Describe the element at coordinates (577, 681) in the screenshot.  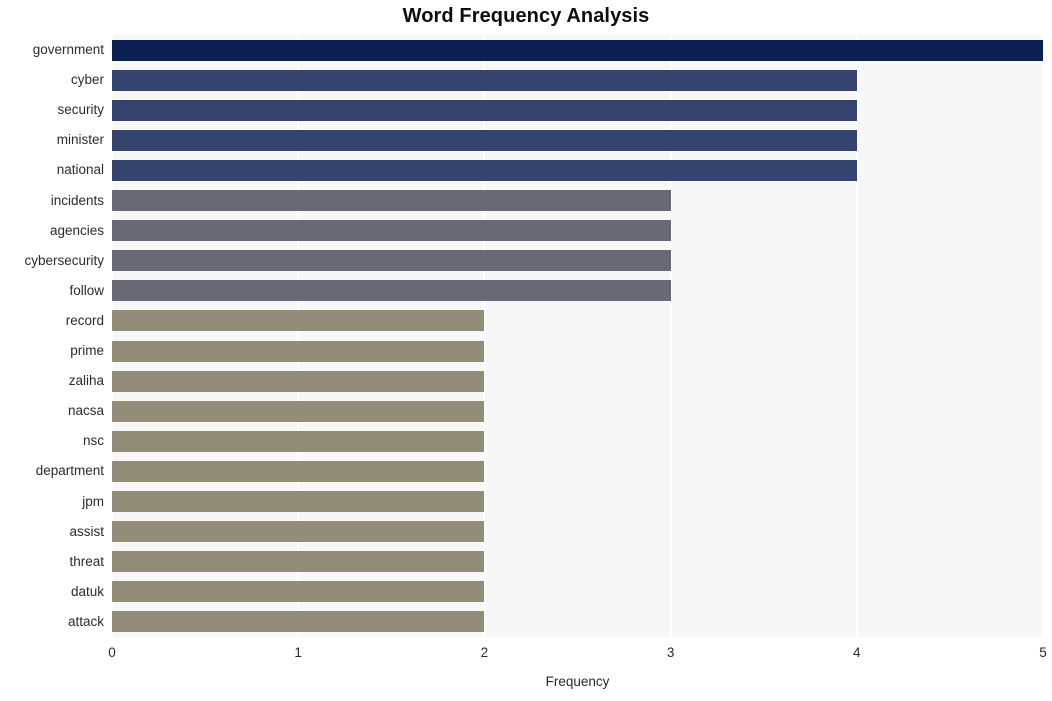
I see `x-axis-label: Frequency` at that location.